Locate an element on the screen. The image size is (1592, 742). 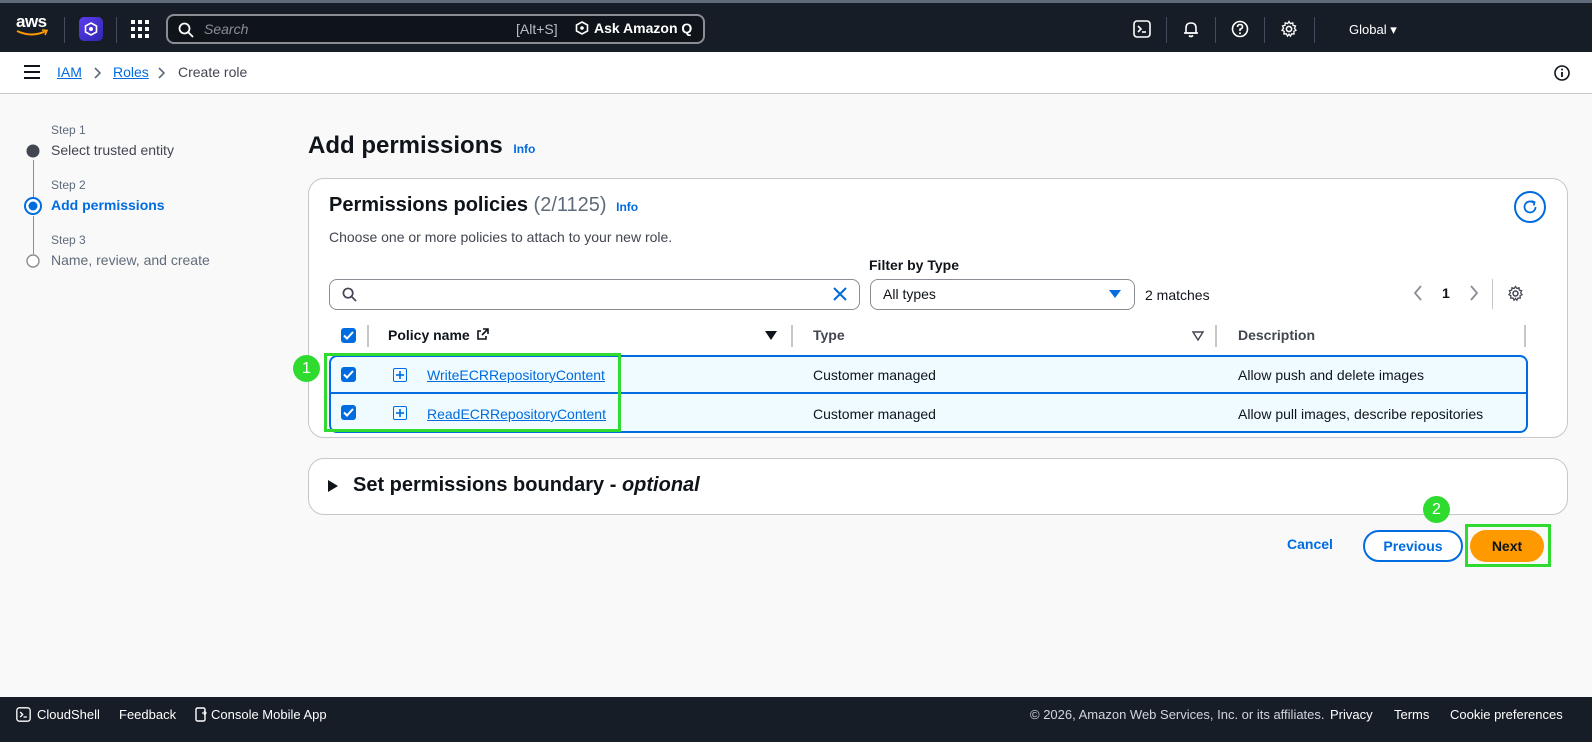
select-all-checkbox is located at coordinates (348, 335).